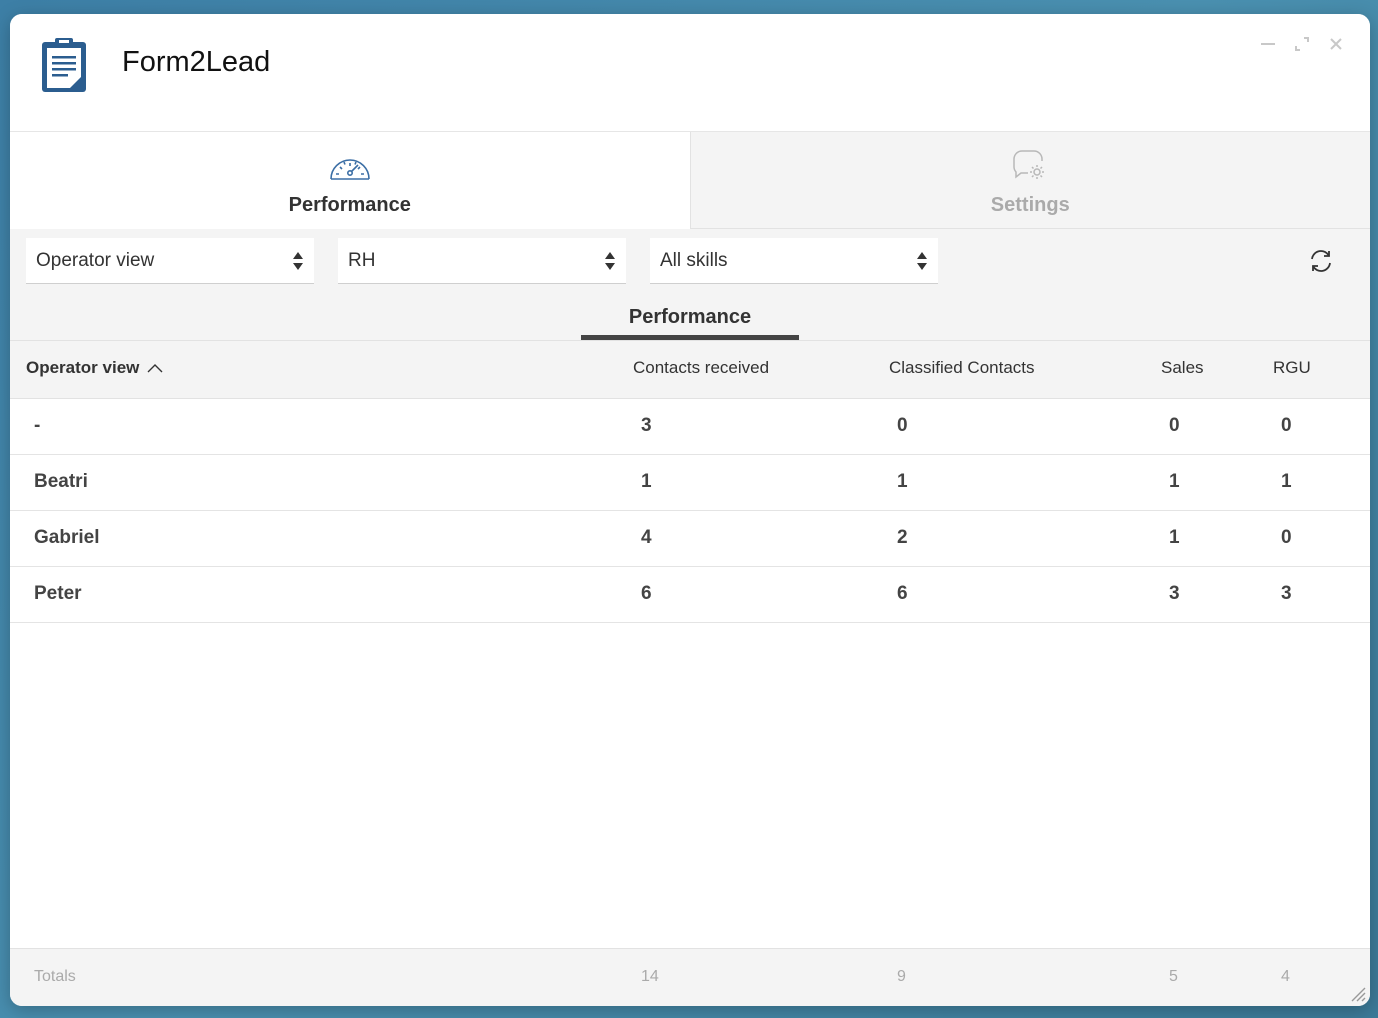  Describe the element at coordinates (1173, 976) in the screenshot. I see `total-sales: 5` at that location.